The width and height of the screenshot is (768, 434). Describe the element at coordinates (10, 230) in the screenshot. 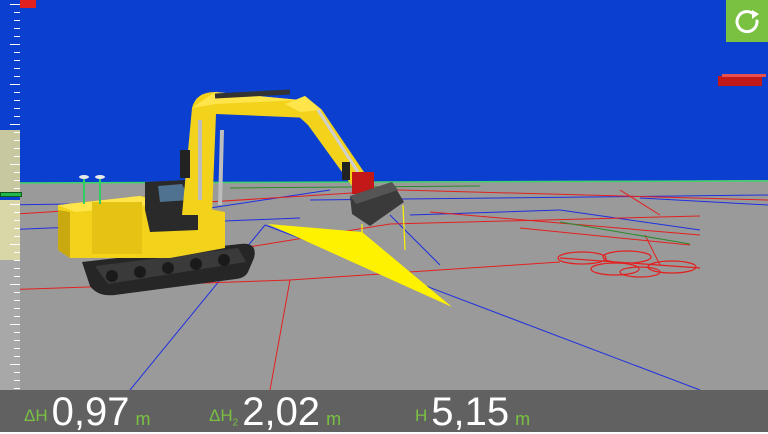

I see `ruler-band-lower` at that location.